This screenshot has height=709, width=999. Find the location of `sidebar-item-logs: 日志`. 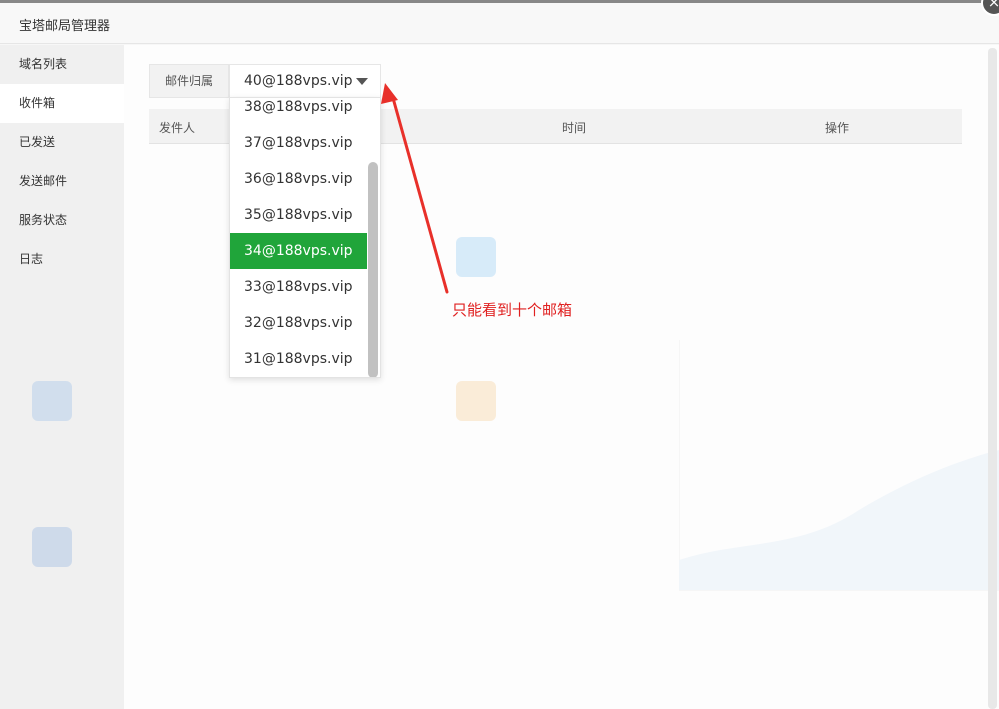

sidebar-item-logs: 日志 is located at coordinates (62, 259).